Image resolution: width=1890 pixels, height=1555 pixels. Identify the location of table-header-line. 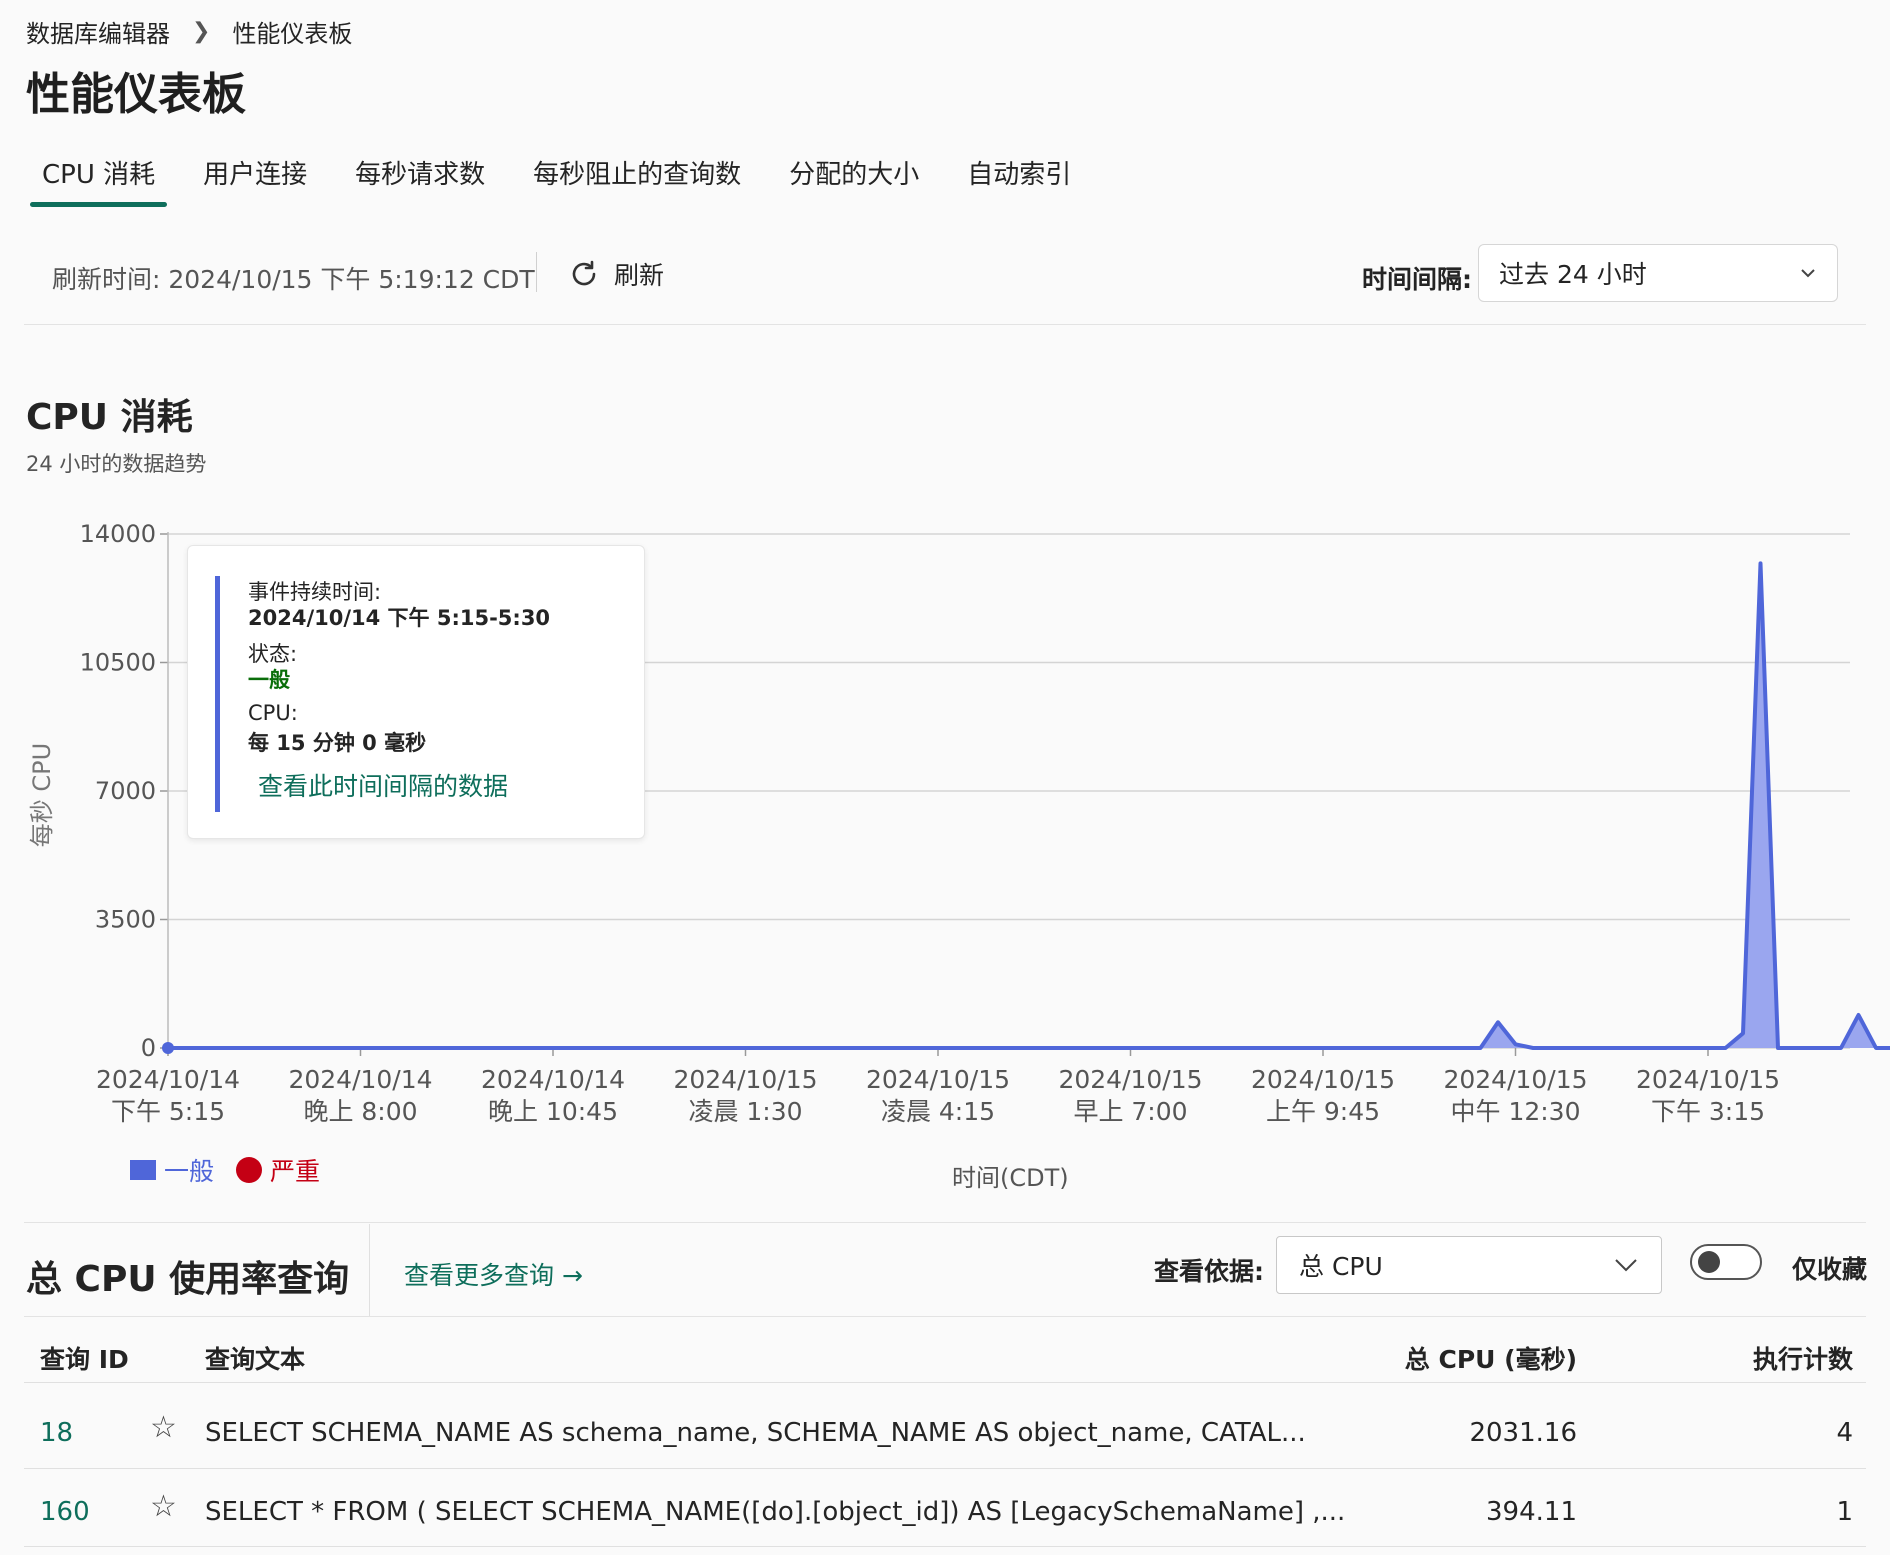
(945, 1382).